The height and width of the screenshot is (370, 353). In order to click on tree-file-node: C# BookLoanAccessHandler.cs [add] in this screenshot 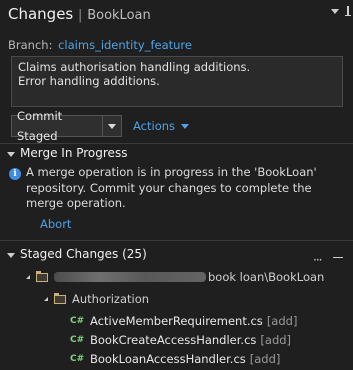, I will do `click(175, 359)`.